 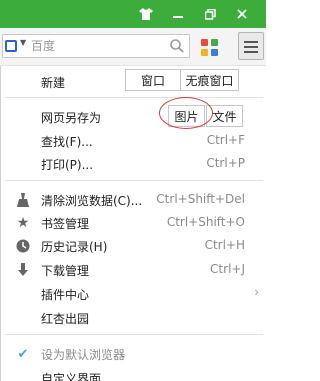 What do you see at coordinates (153, 80) in the screenshot?
I see `new-window-button: 窗口` at bounding box center [153, 80].